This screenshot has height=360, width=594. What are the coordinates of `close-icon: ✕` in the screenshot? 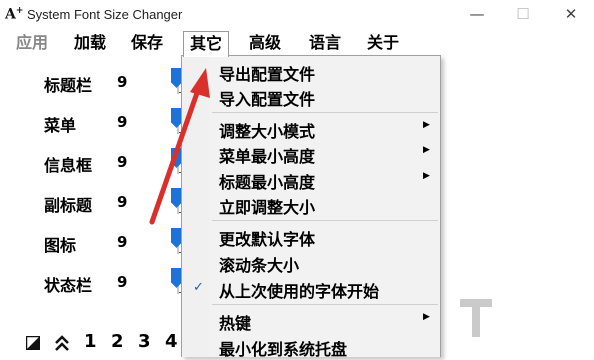 It's located at (571, 14).